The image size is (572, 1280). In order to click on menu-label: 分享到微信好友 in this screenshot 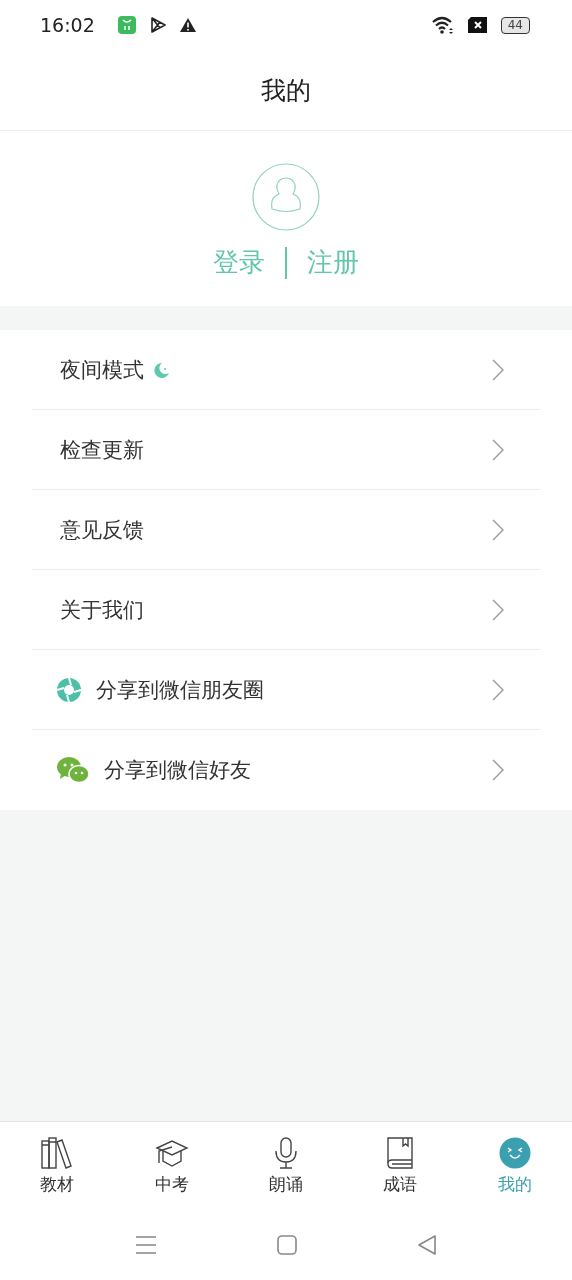, I will do `click(177, 770)`.